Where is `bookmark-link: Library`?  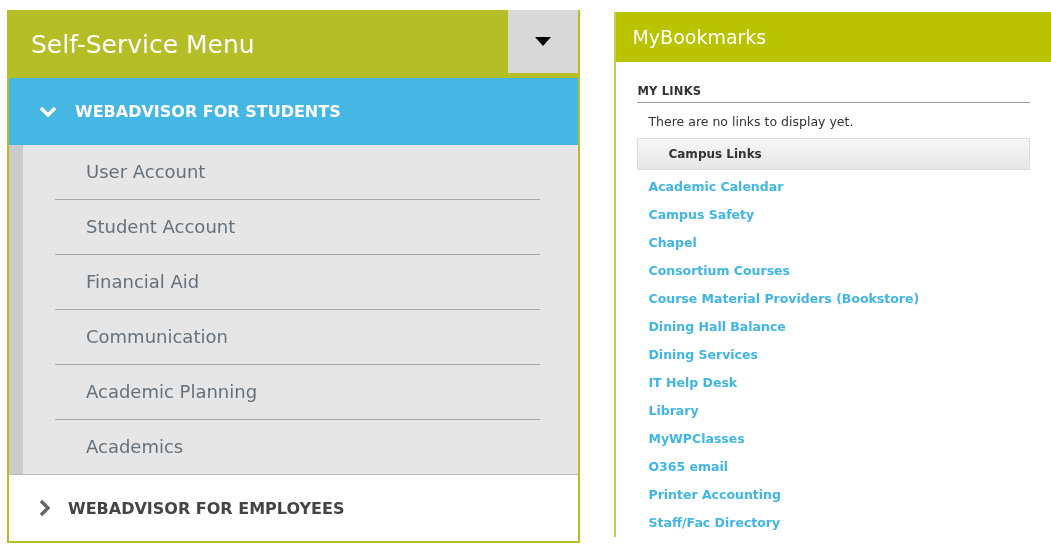 bookmark-link: Library is located at coordinates (839, 411).